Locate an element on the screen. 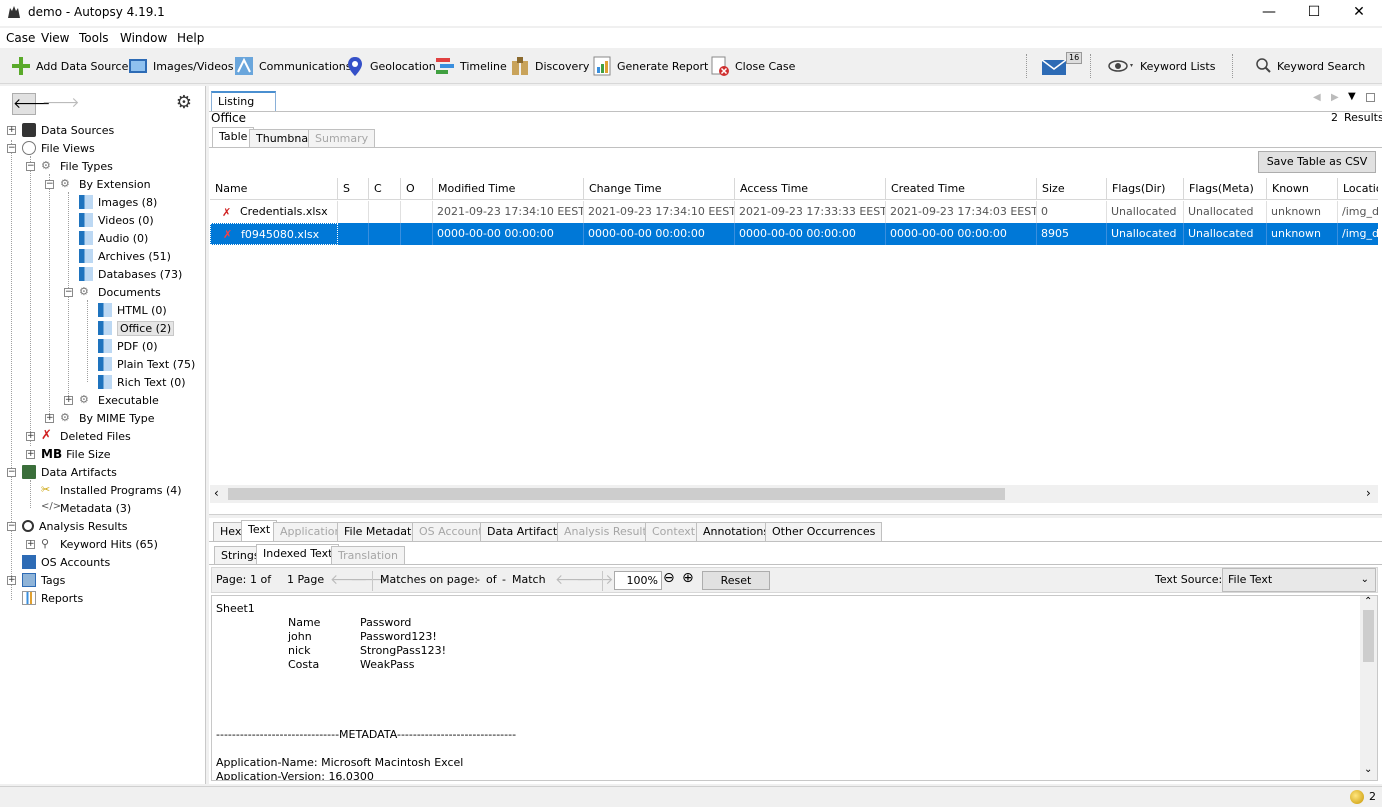 This screenshot has width=1382, height=807. tree-executable: ⚙ Executable is located at coordinates (119, 400).